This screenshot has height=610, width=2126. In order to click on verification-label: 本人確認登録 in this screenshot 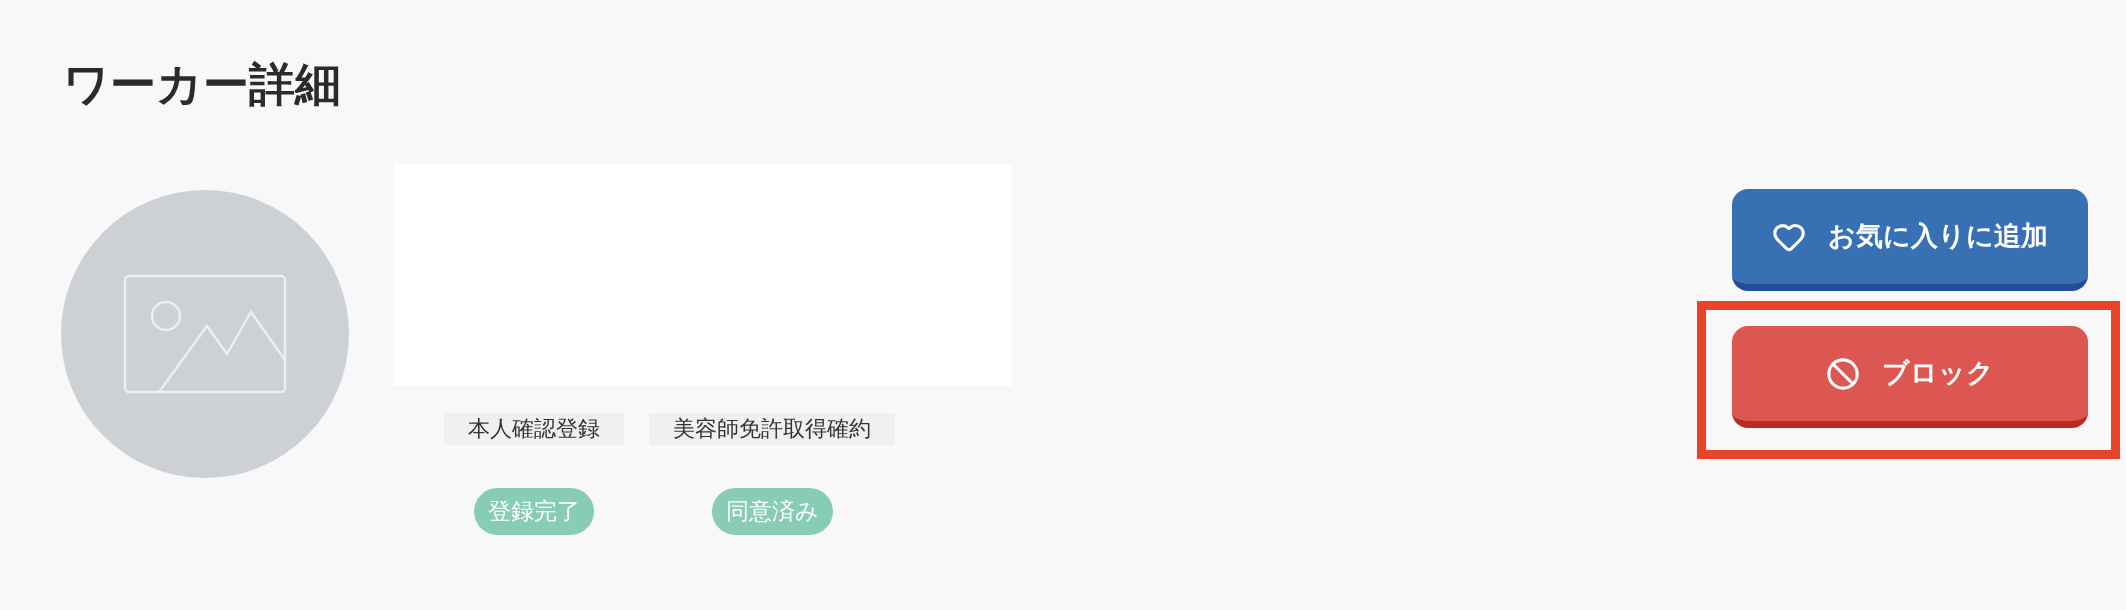, I will do `click(534, 429)`.